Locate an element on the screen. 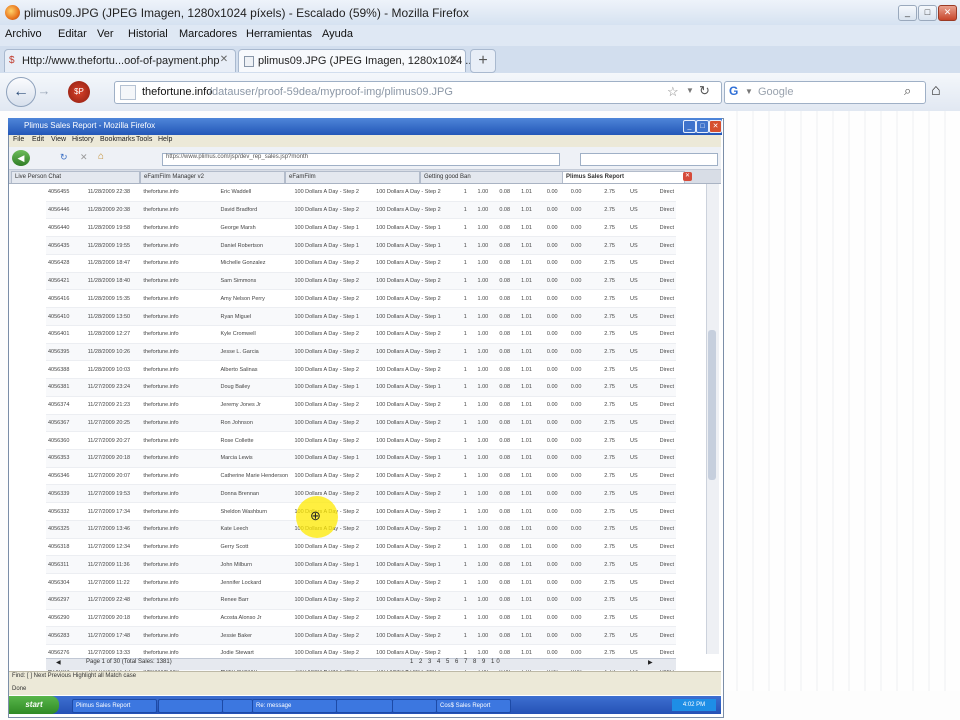  google-icon: G is located at coordinates (733, 91).